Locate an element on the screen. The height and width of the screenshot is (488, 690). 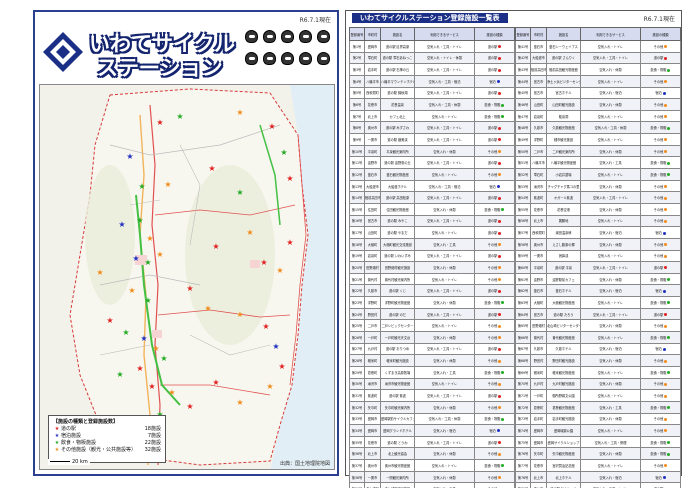
map-scale: 20 km is located at coordinates (69, 462).